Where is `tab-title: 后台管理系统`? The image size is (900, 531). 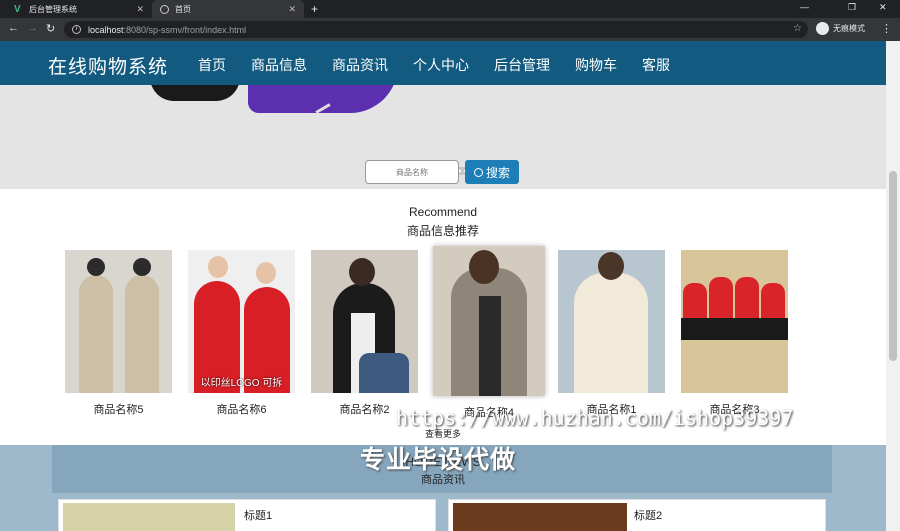 tab-title: 后台管理系统 is located at coordinates (53, 9).